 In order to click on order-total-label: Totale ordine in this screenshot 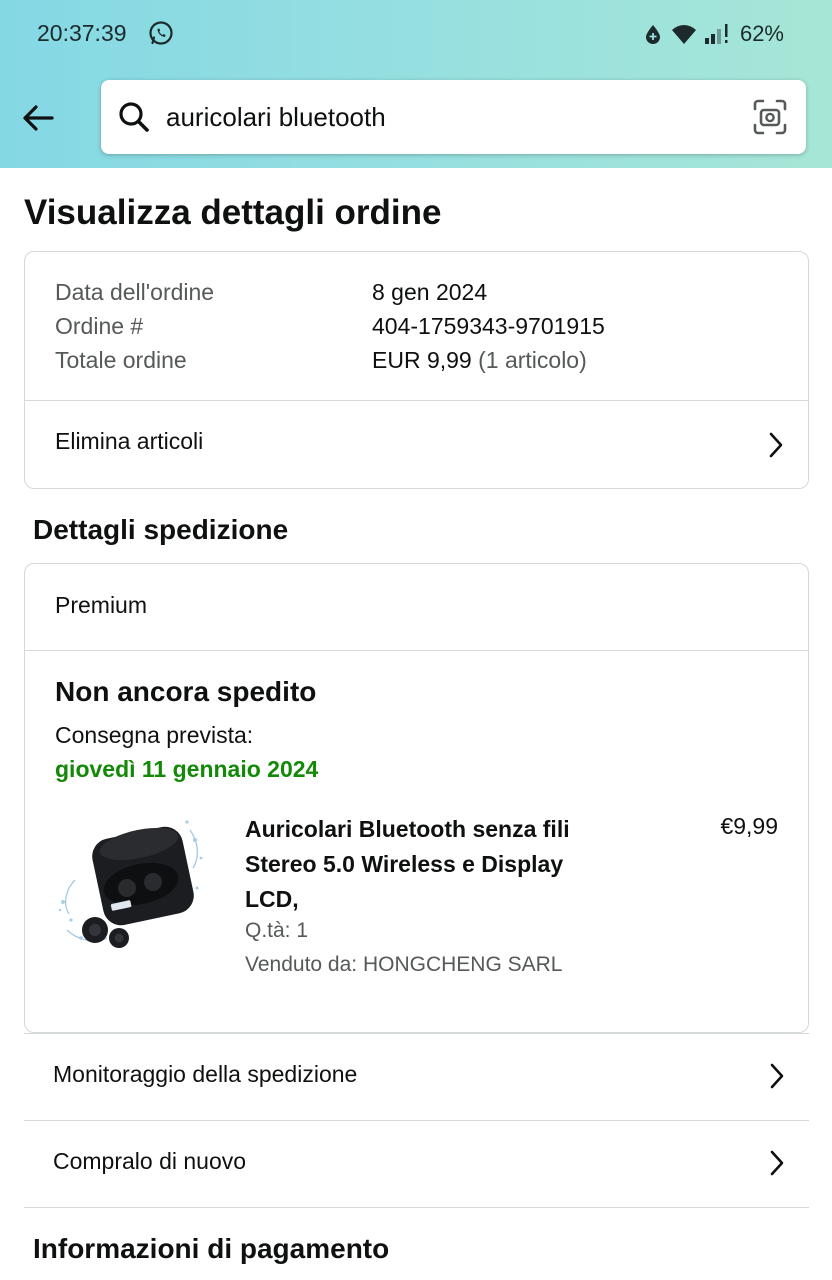, I will do `click(121, 360)`.